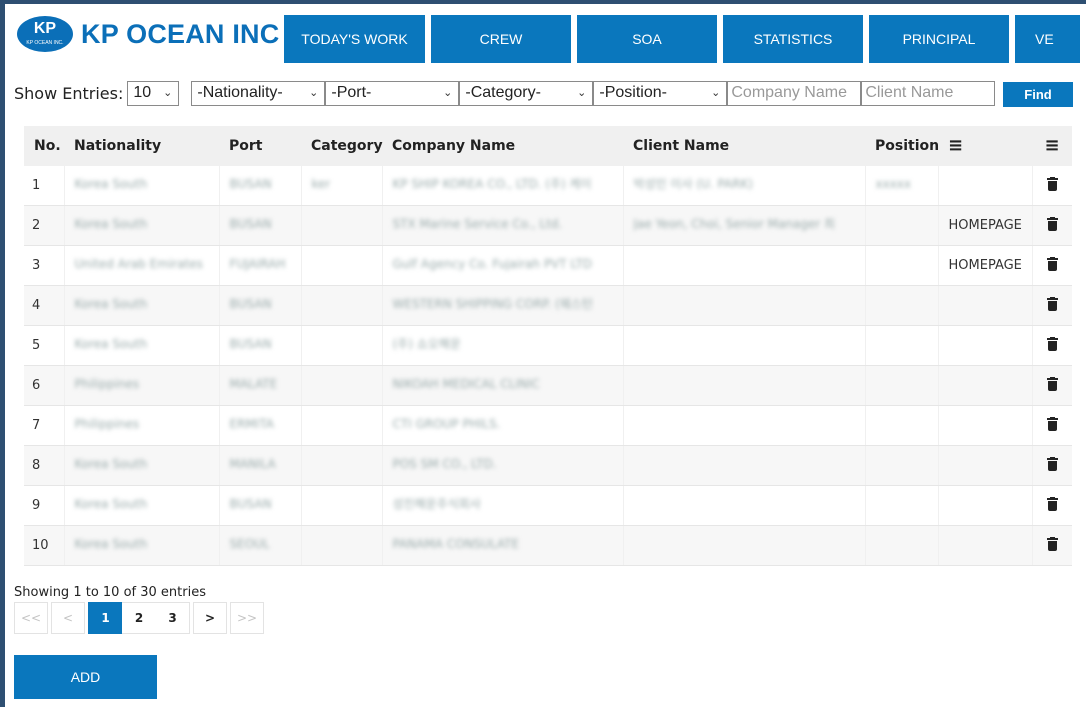 This screenshot has height=707, width=1086. Describe the element at coordinates (647, 39) in the screenshot. I see `nav-soa: SOA` at that location.